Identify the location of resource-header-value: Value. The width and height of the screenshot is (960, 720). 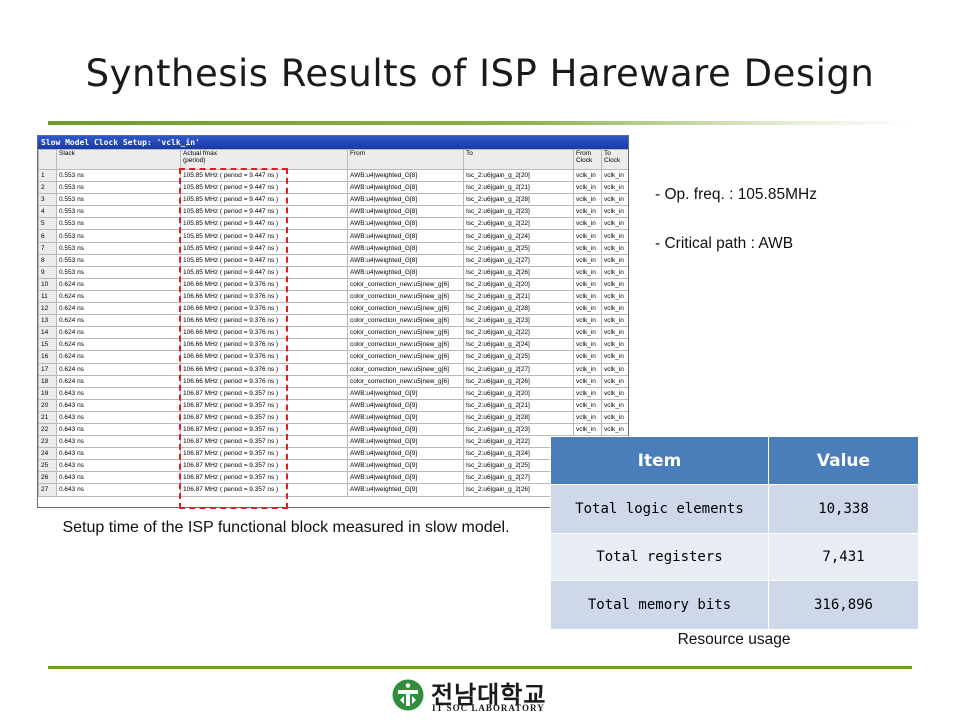
(843, 460).